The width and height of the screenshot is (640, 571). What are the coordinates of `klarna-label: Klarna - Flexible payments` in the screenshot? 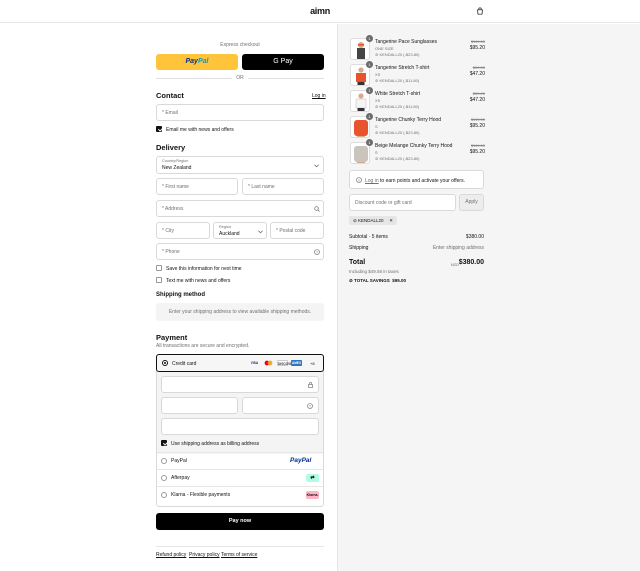 It's located at (201, 495).